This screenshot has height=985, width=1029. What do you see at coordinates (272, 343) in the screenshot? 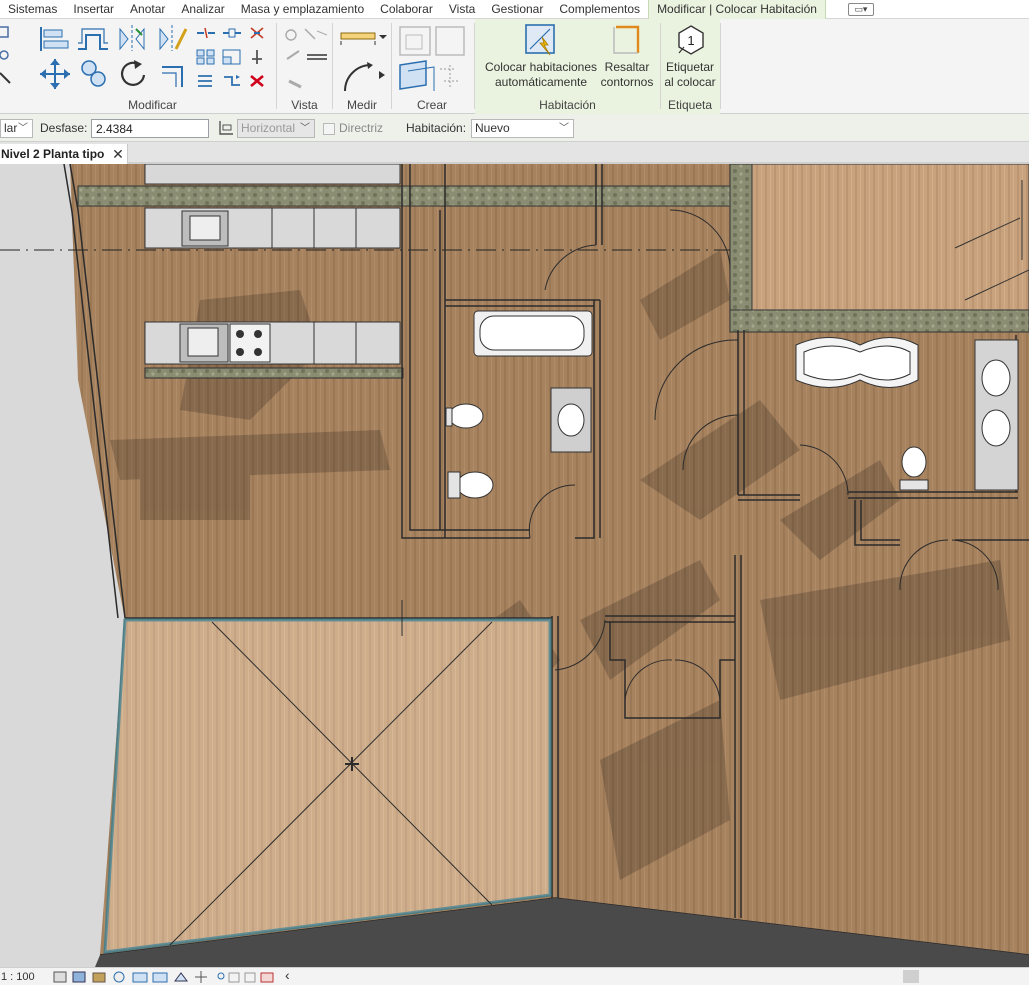
I see `kitchen-lower-units` at bounding box center [272, 343].